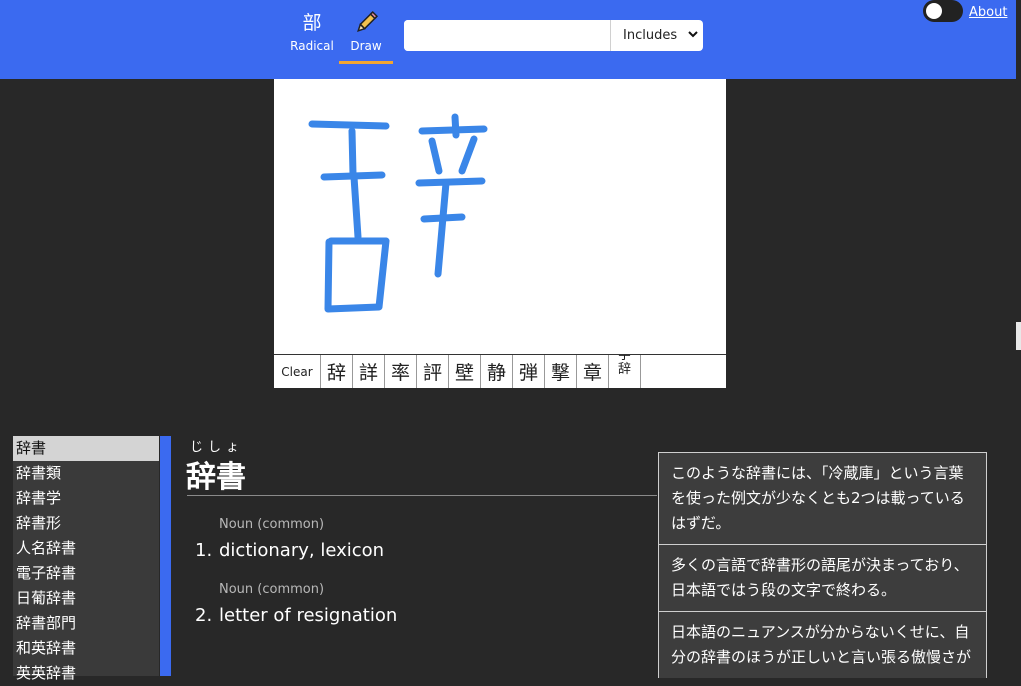  I want to click on candidate-kanji: 章, so click(593, 371).